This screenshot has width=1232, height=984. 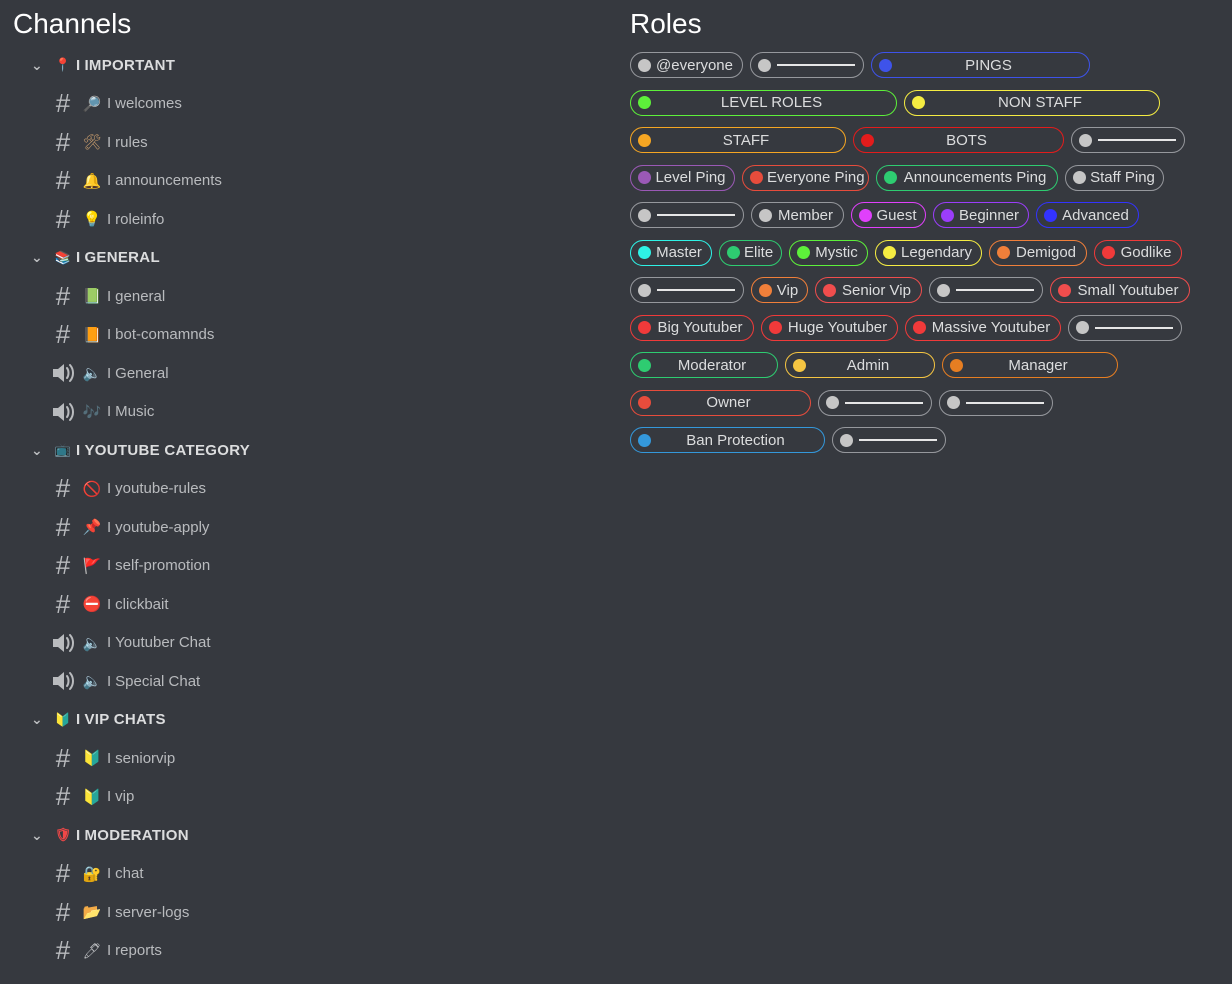 I want to click on role-pill: Demigod, so click(x=1038, y=252).